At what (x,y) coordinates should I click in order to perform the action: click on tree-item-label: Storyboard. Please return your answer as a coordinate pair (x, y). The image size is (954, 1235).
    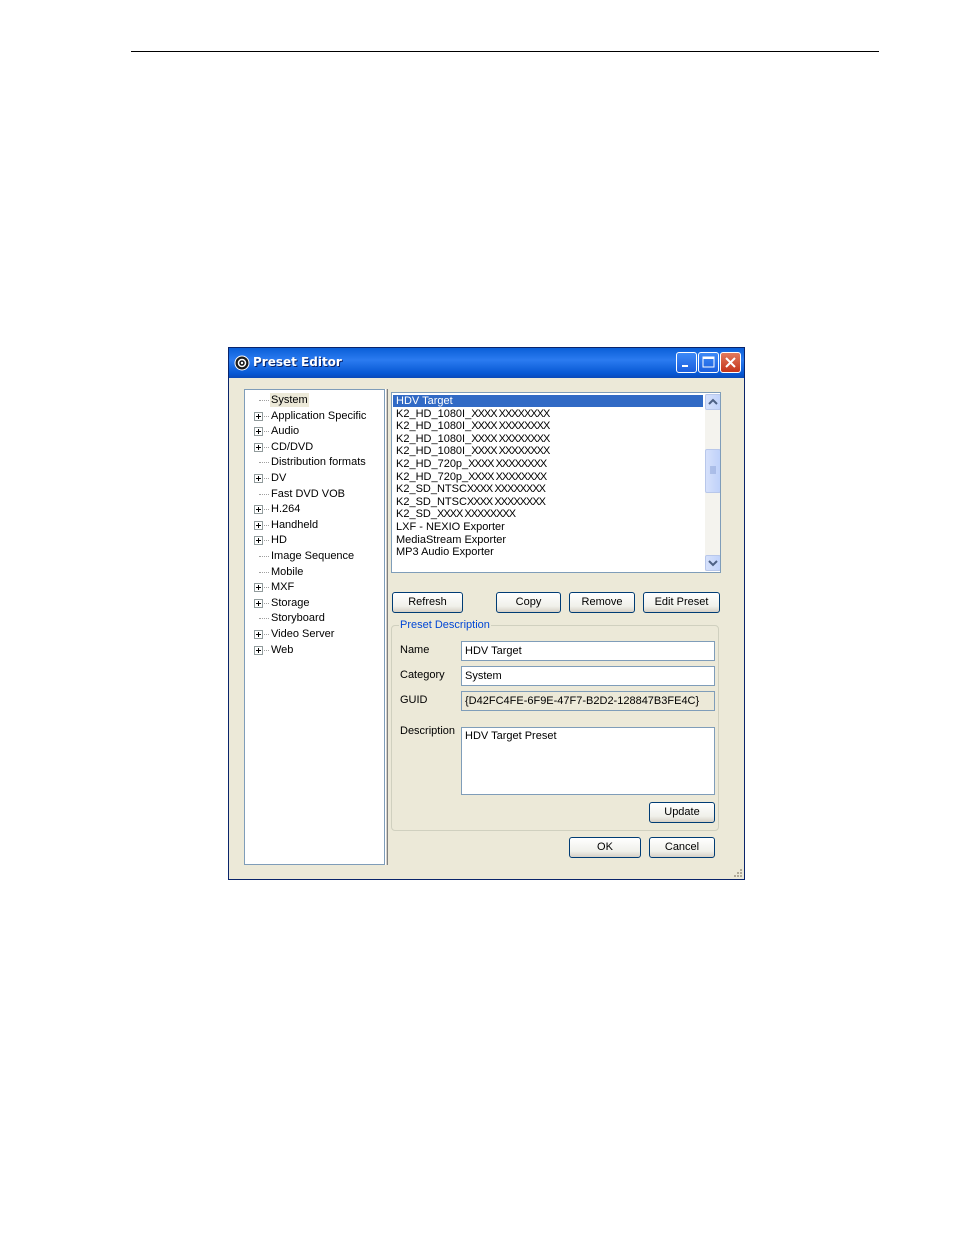
    Looking at the image, I should click on (298, 618).